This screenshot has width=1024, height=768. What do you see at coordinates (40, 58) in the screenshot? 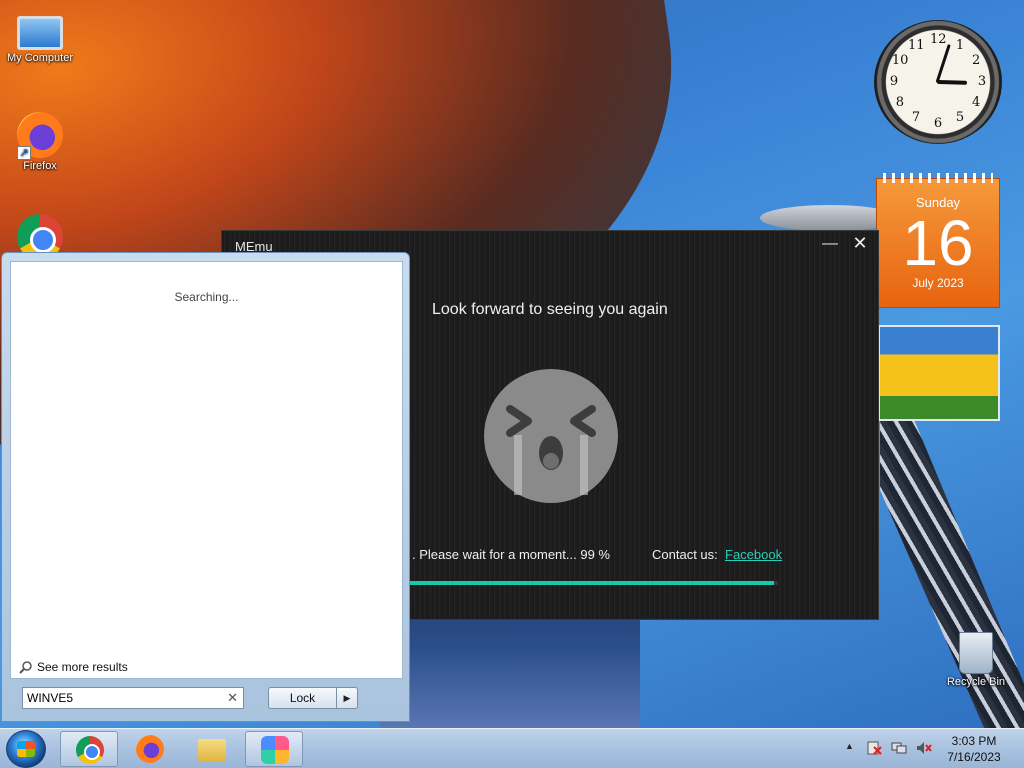
I see `desktop-icon-label: My Computer` at bounding box center [40, 58].